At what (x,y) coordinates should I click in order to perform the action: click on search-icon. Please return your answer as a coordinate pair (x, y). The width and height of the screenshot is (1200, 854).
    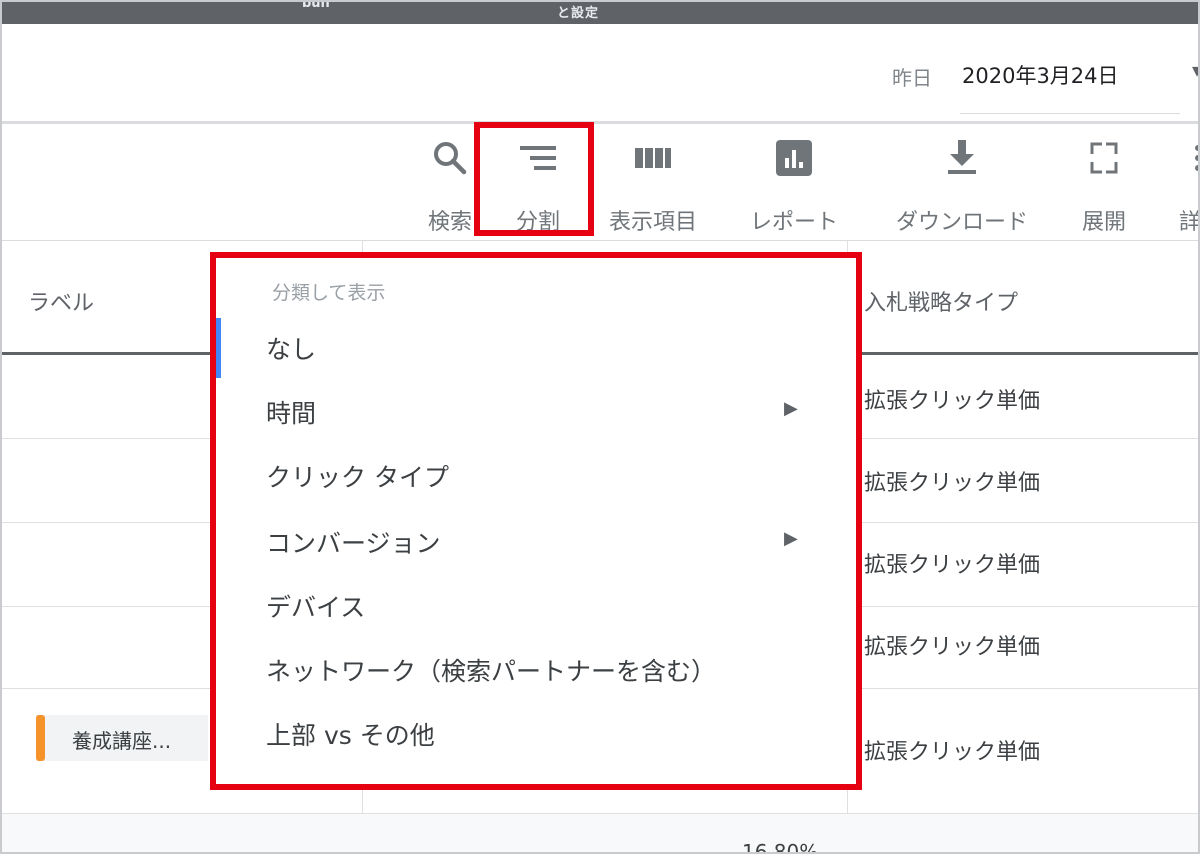
    Looking at the image, I should click on (450, 158).